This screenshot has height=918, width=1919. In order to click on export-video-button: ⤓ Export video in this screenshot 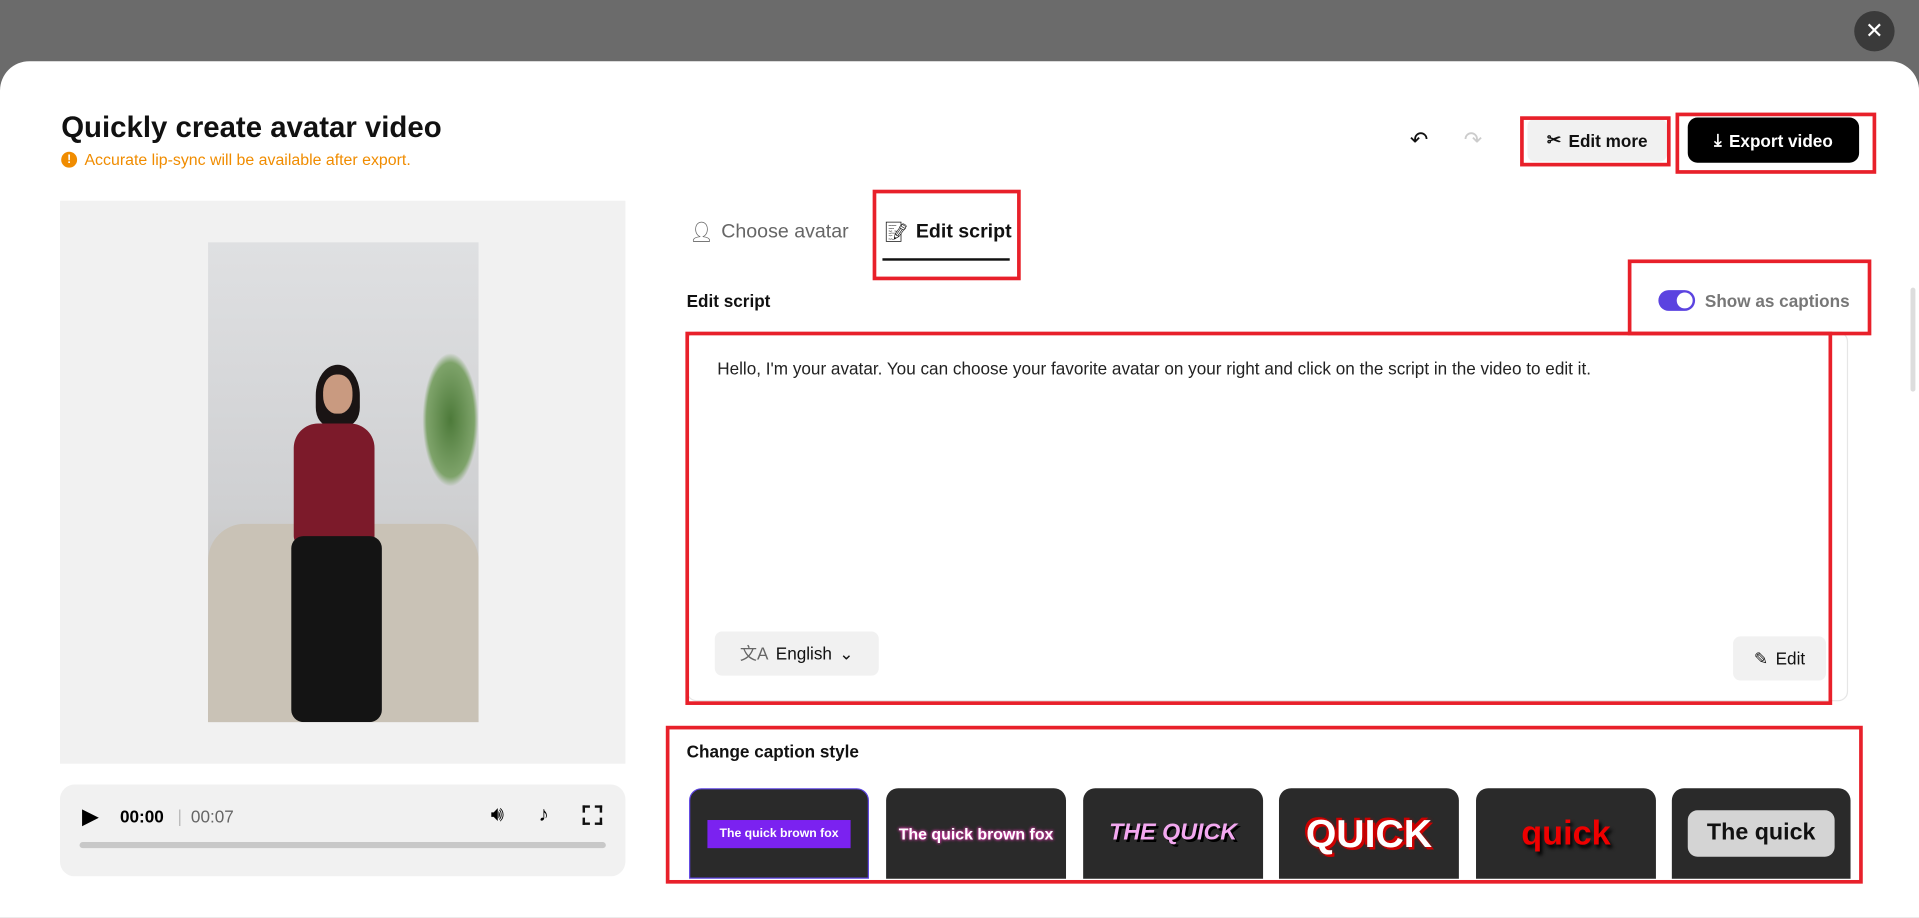, I will do `click(1773, 140)`.